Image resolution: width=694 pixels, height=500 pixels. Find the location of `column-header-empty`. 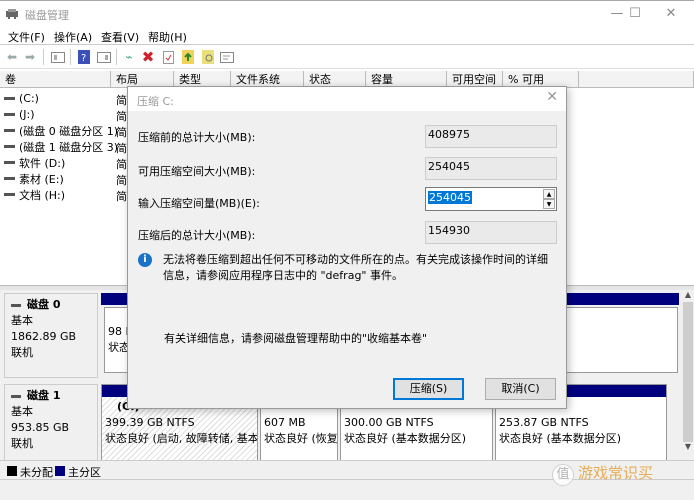

column-header-empty is located at coordinates (636, 79).